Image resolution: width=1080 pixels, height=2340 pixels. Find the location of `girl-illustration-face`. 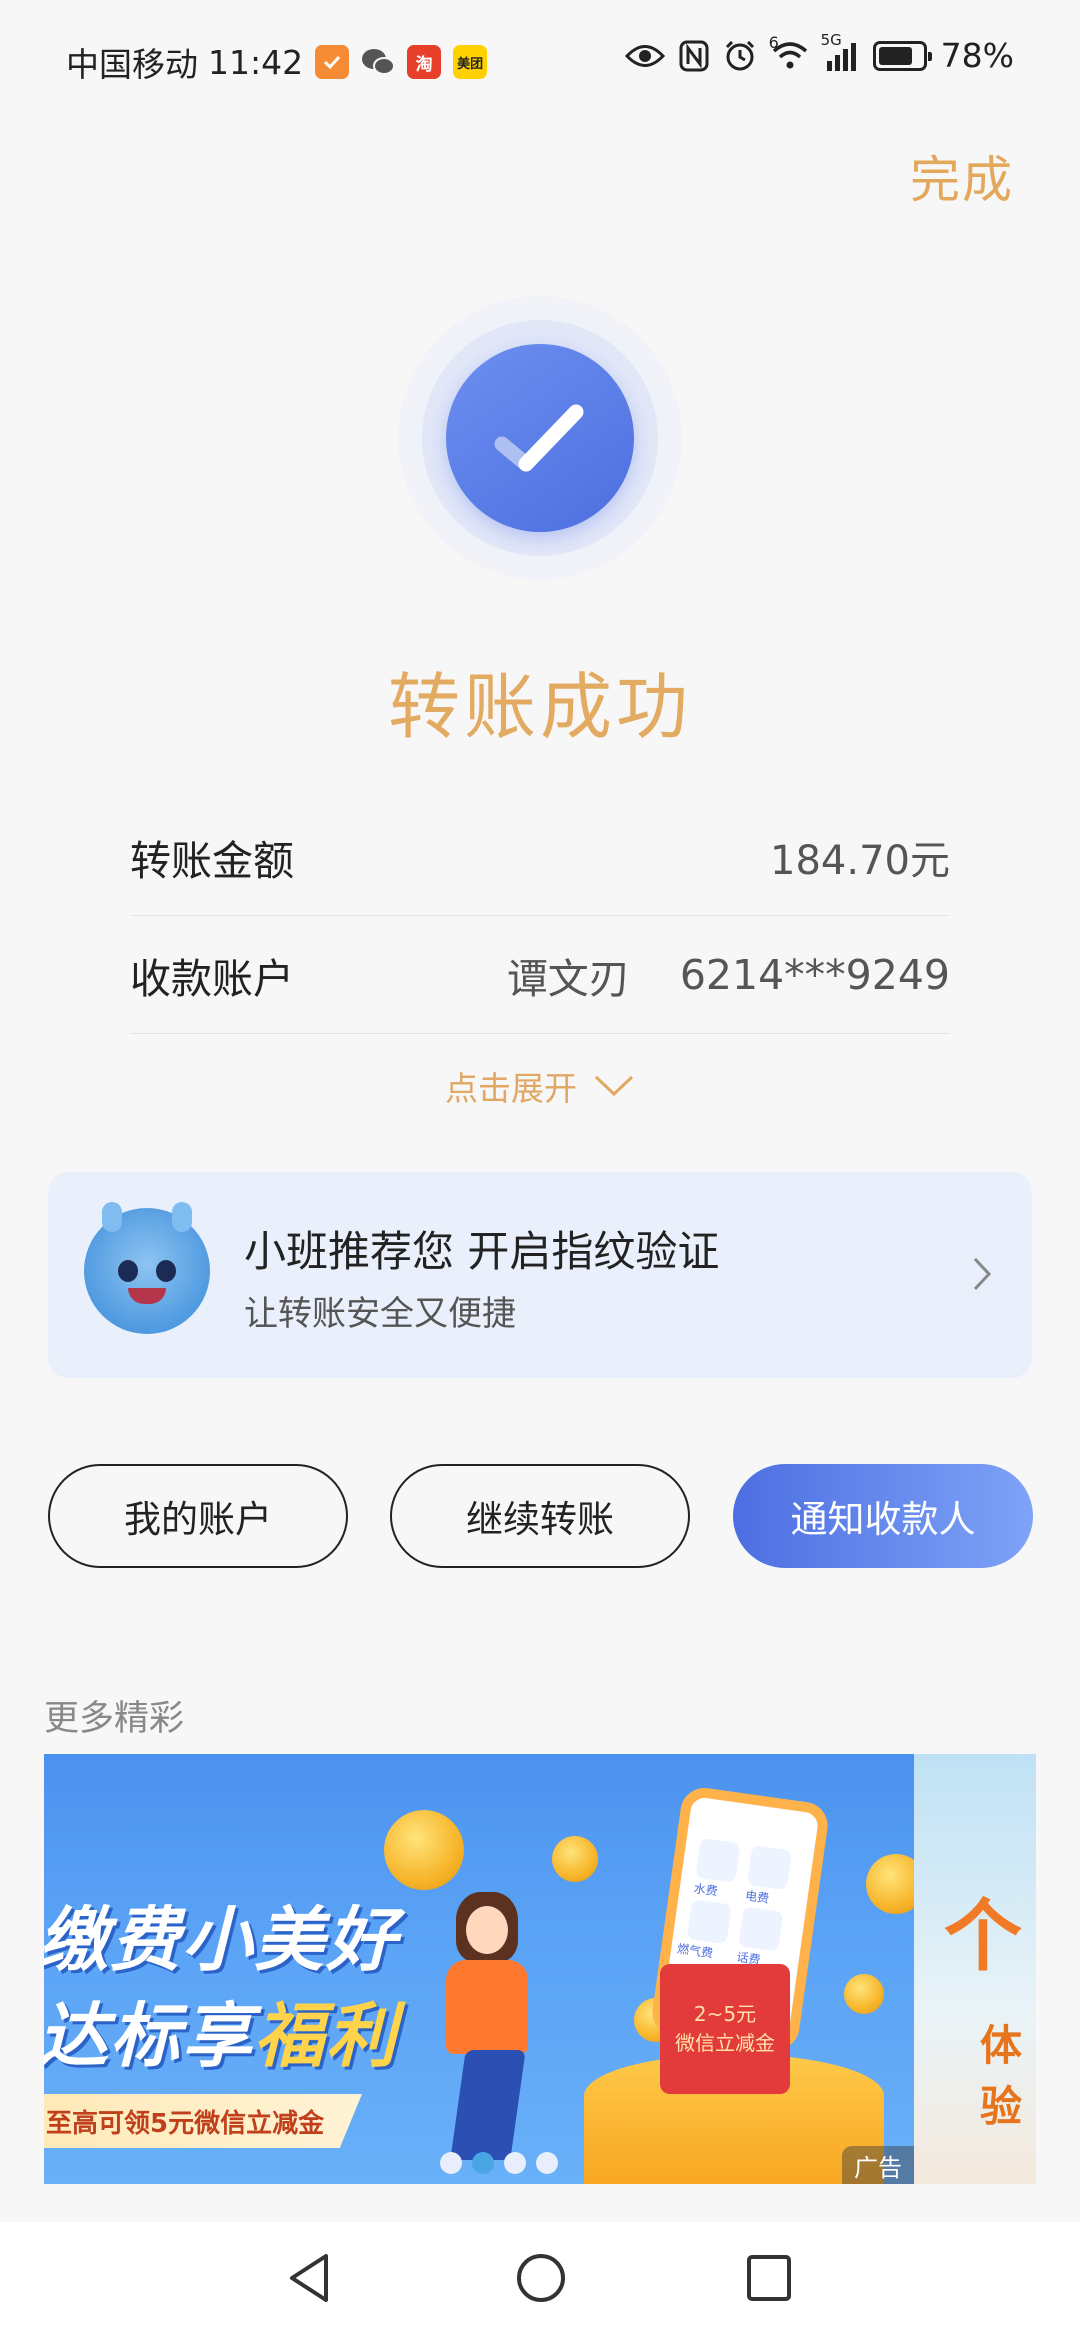

girl-illustration-face is located at coordinates (487, 1930).